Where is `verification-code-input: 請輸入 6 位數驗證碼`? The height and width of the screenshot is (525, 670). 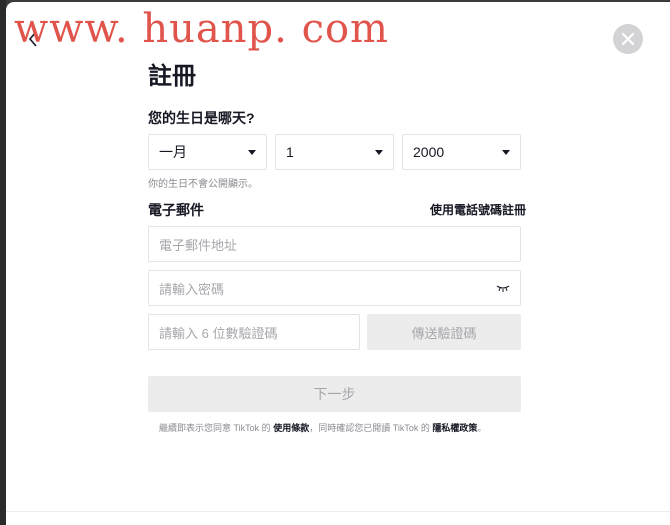 verification-code-input: 請輸入 6 位數驗證碼 is located at coordinates (254, 332).